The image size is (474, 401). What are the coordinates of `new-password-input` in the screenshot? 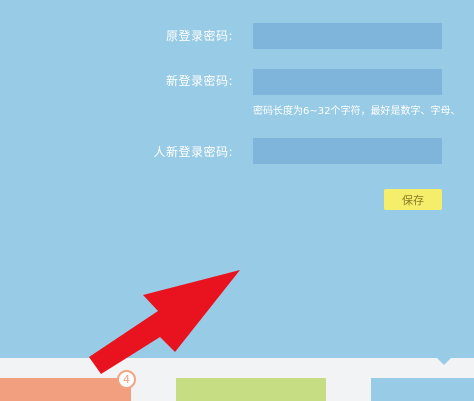 It's located at (347, 82).